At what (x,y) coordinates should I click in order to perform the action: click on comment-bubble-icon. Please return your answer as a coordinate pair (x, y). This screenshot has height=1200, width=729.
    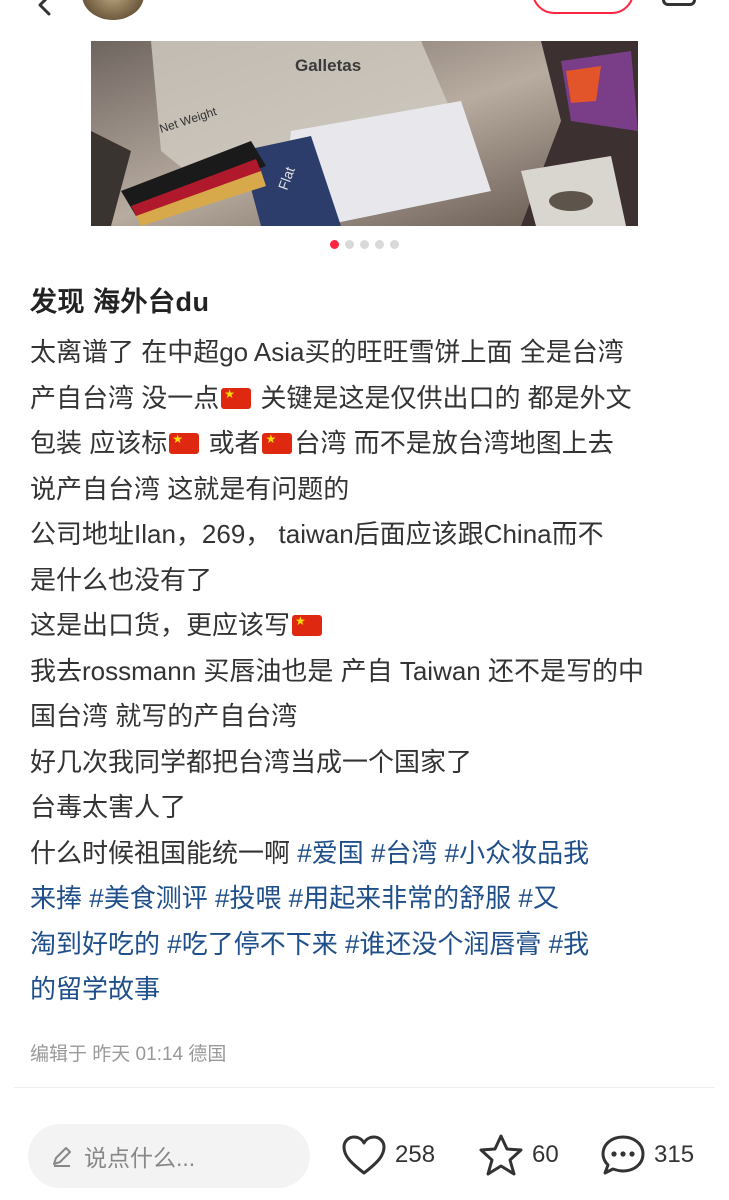
    Looking at the image, I should click on (623, 1155).